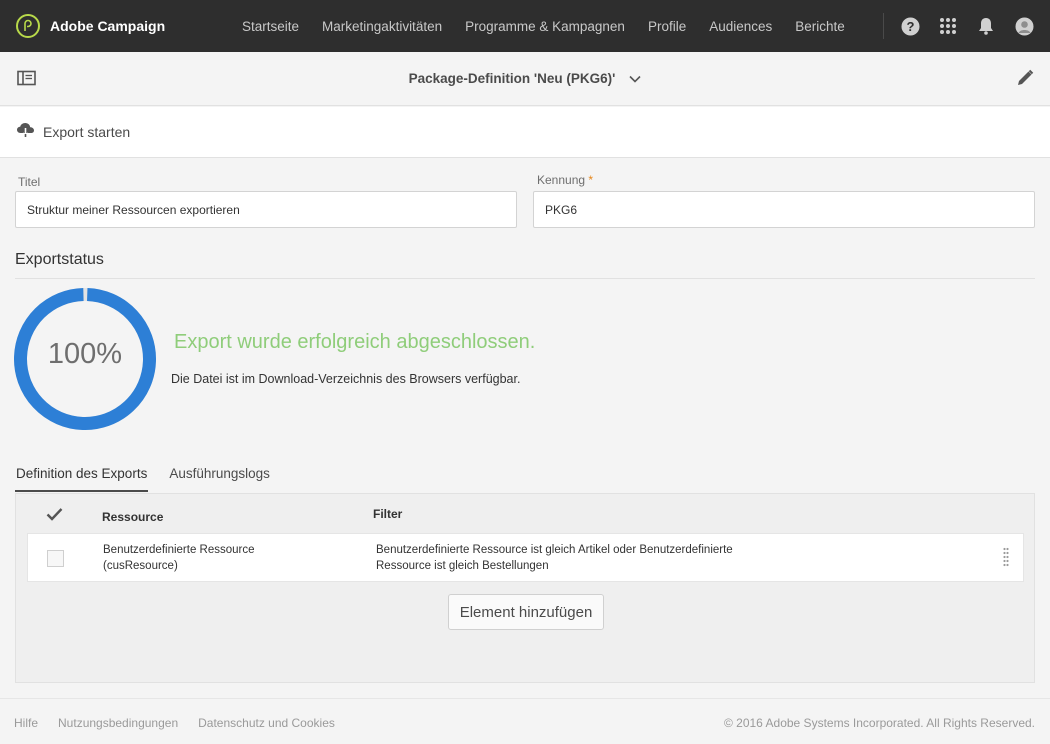 This screenshot has height=744, width=1050. Describe the element at coordinates (462, 566) in the screenshot. I see `filter-line-2: Ressource ist gleich Bestellungen` at that location.